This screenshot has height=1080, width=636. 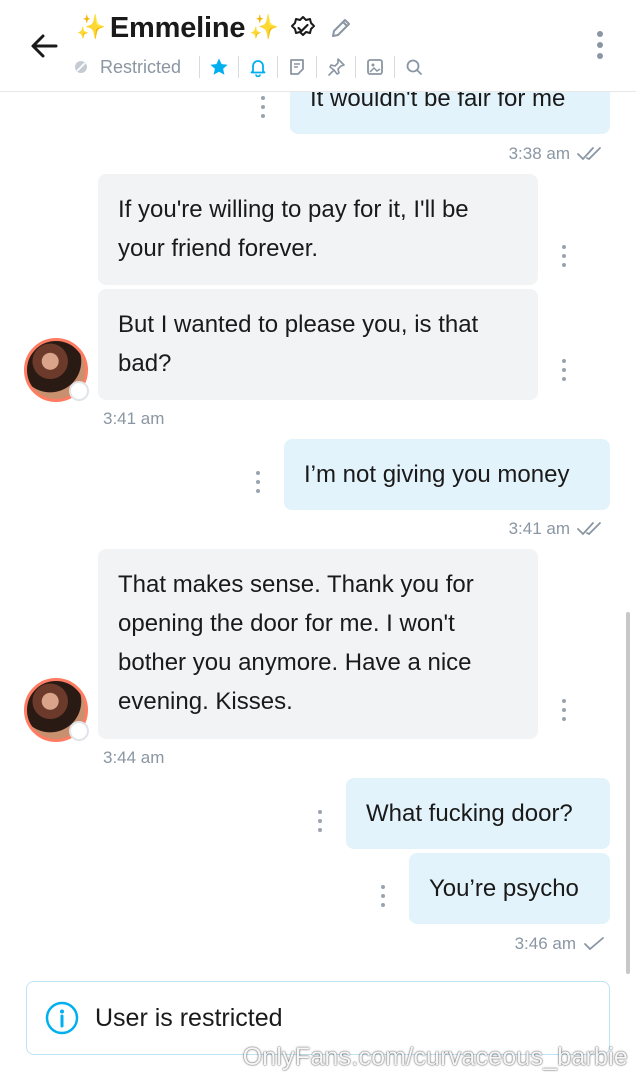 What do you see at coordinates (258, 67) in the screenshot?
I see `bell-icon` at bounding box center [258, 67].